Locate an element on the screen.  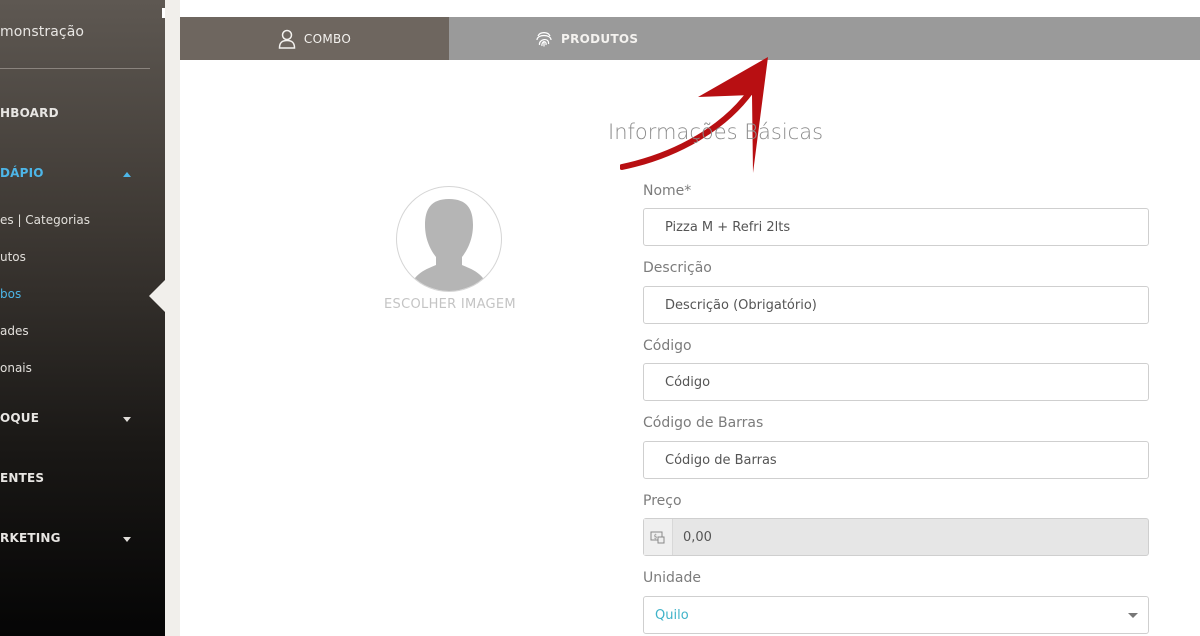
sidebar-subitem-categorias: es | Categorias is located at coordinates (45, 220).